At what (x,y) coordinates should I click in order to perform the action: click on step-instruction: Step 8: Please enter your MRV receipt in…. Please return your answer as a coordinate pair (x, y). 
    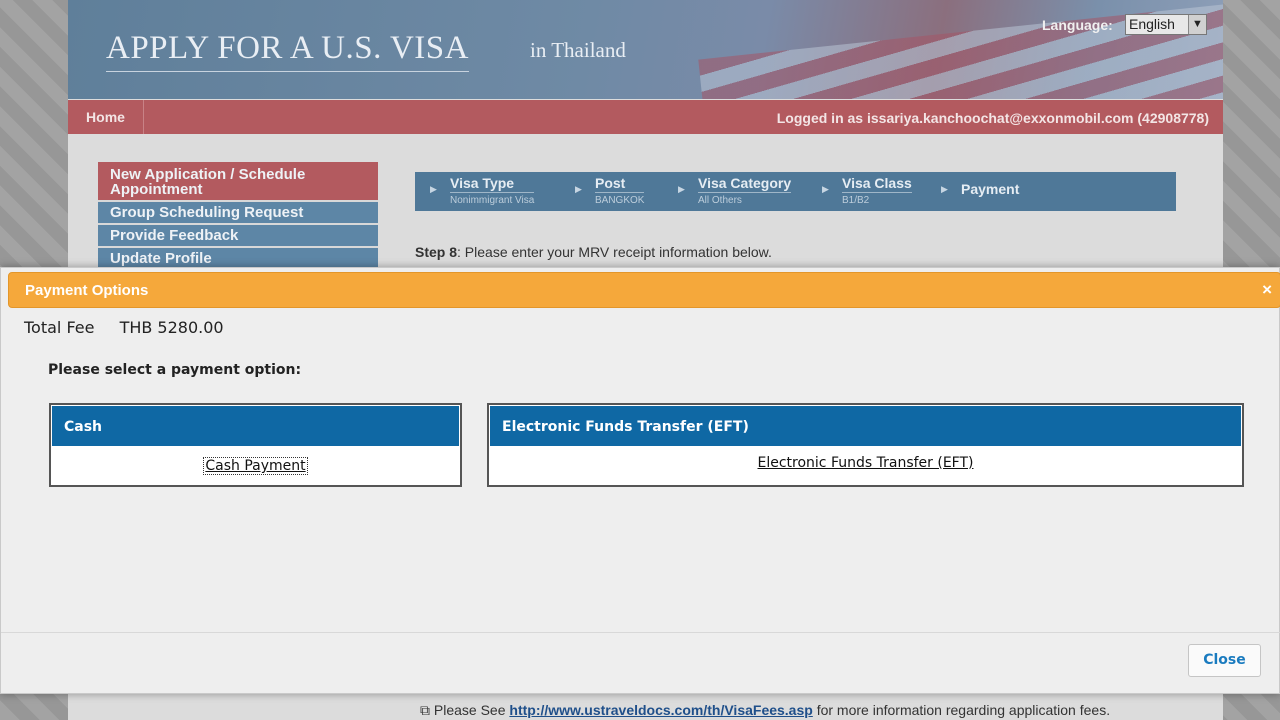
    Looking at the image, I should click on (593, 252).